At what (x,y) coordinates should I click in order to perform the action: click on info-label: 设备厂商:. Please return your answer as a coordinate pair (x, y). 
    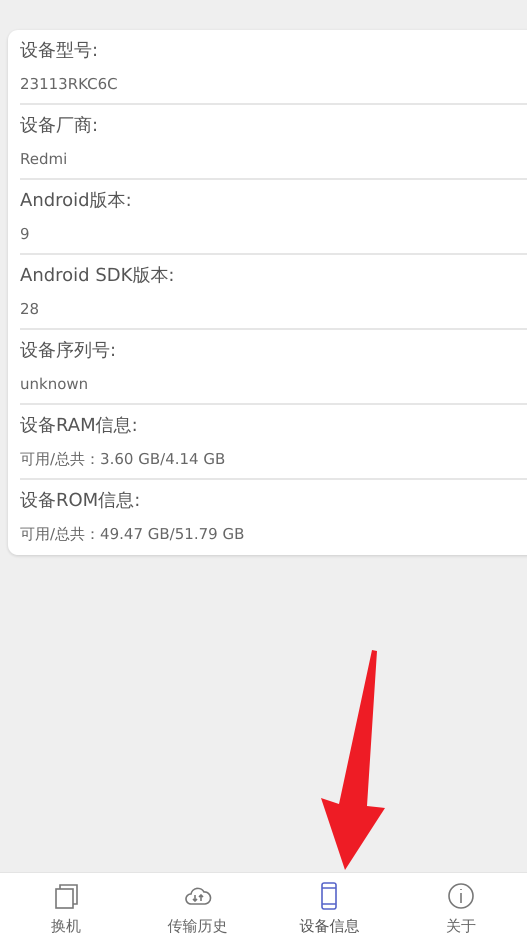
    Looking at the image, I should click on (60, 125).